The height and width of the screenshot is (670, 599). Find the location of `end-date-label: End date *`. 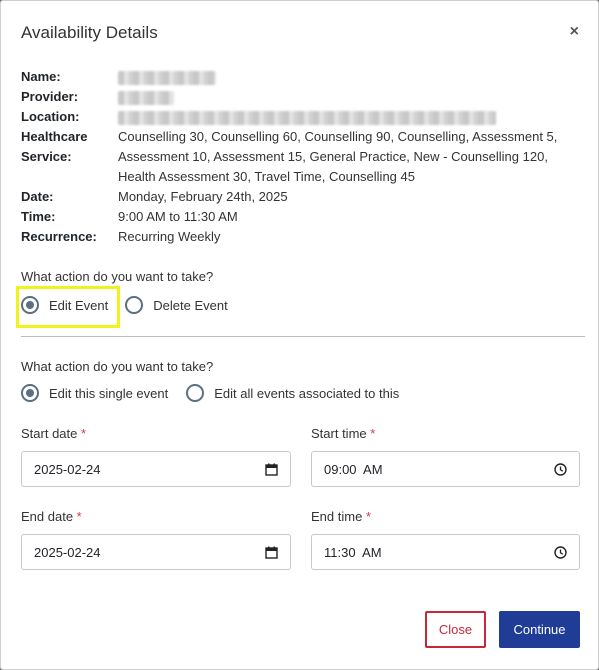

end-date-label: End date * is located at coordinates (51, 516).